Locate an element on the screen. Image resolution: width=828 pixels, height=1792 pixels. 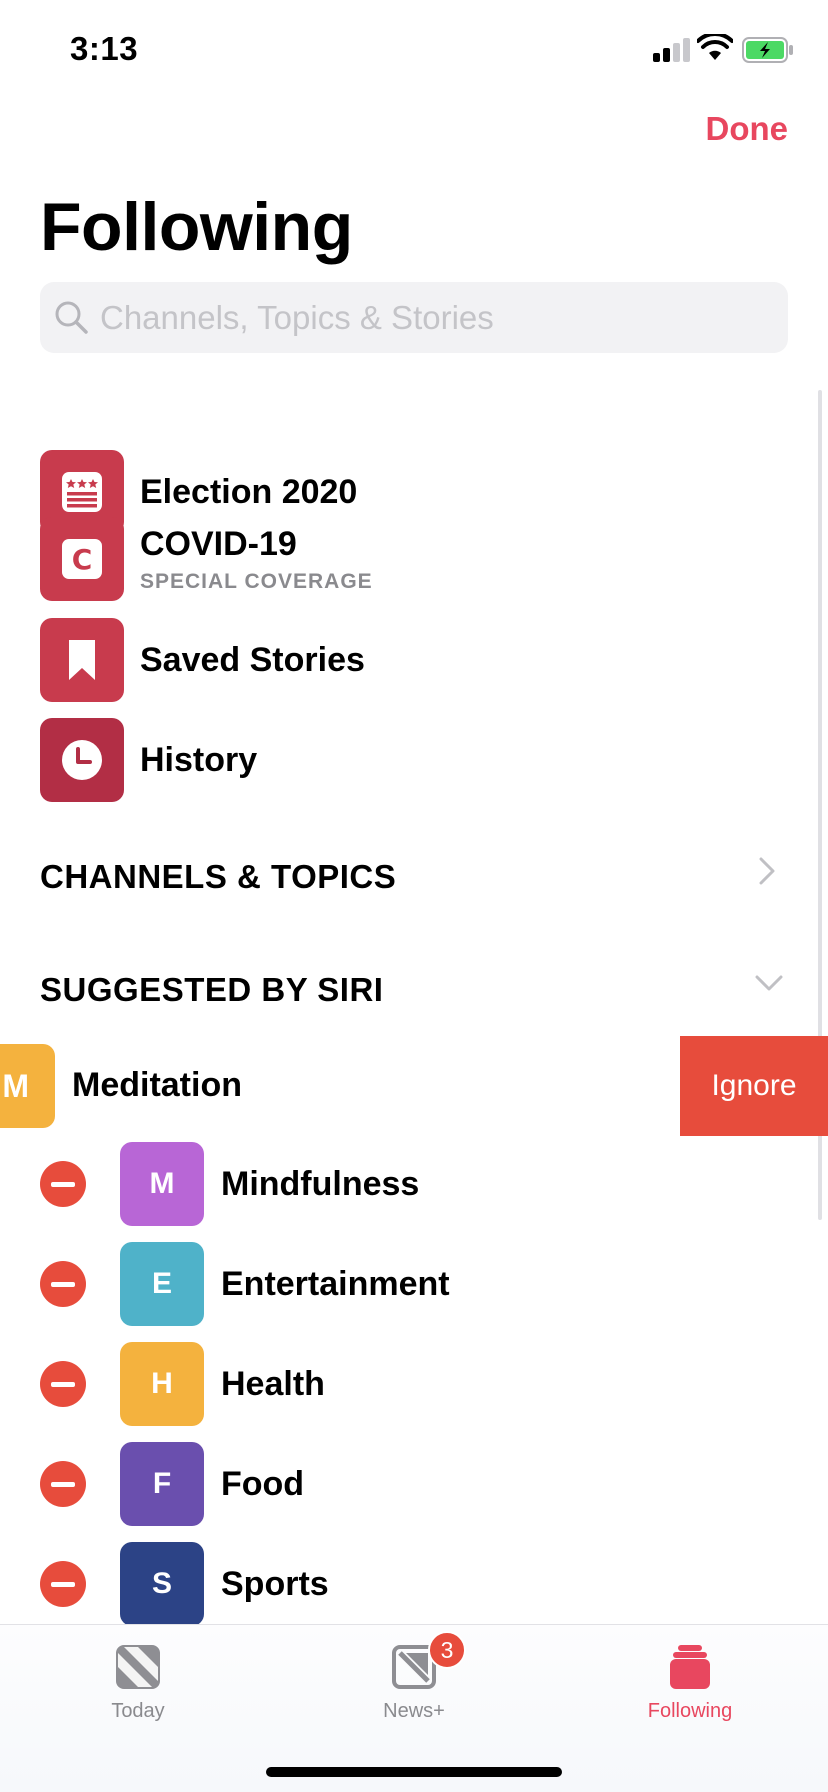
chevron-down-icon is located at coordinates (769, 983).